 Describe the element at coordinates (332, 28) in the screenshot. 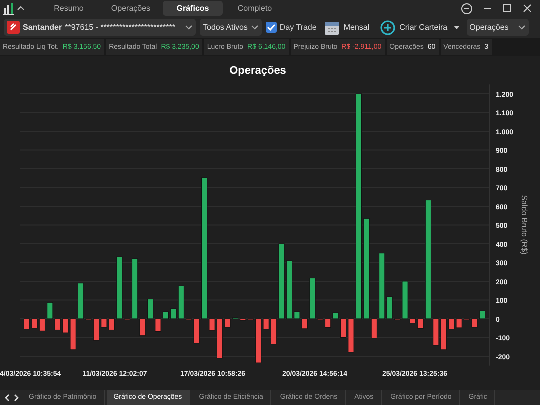

I see `calendar-icon` at that location.